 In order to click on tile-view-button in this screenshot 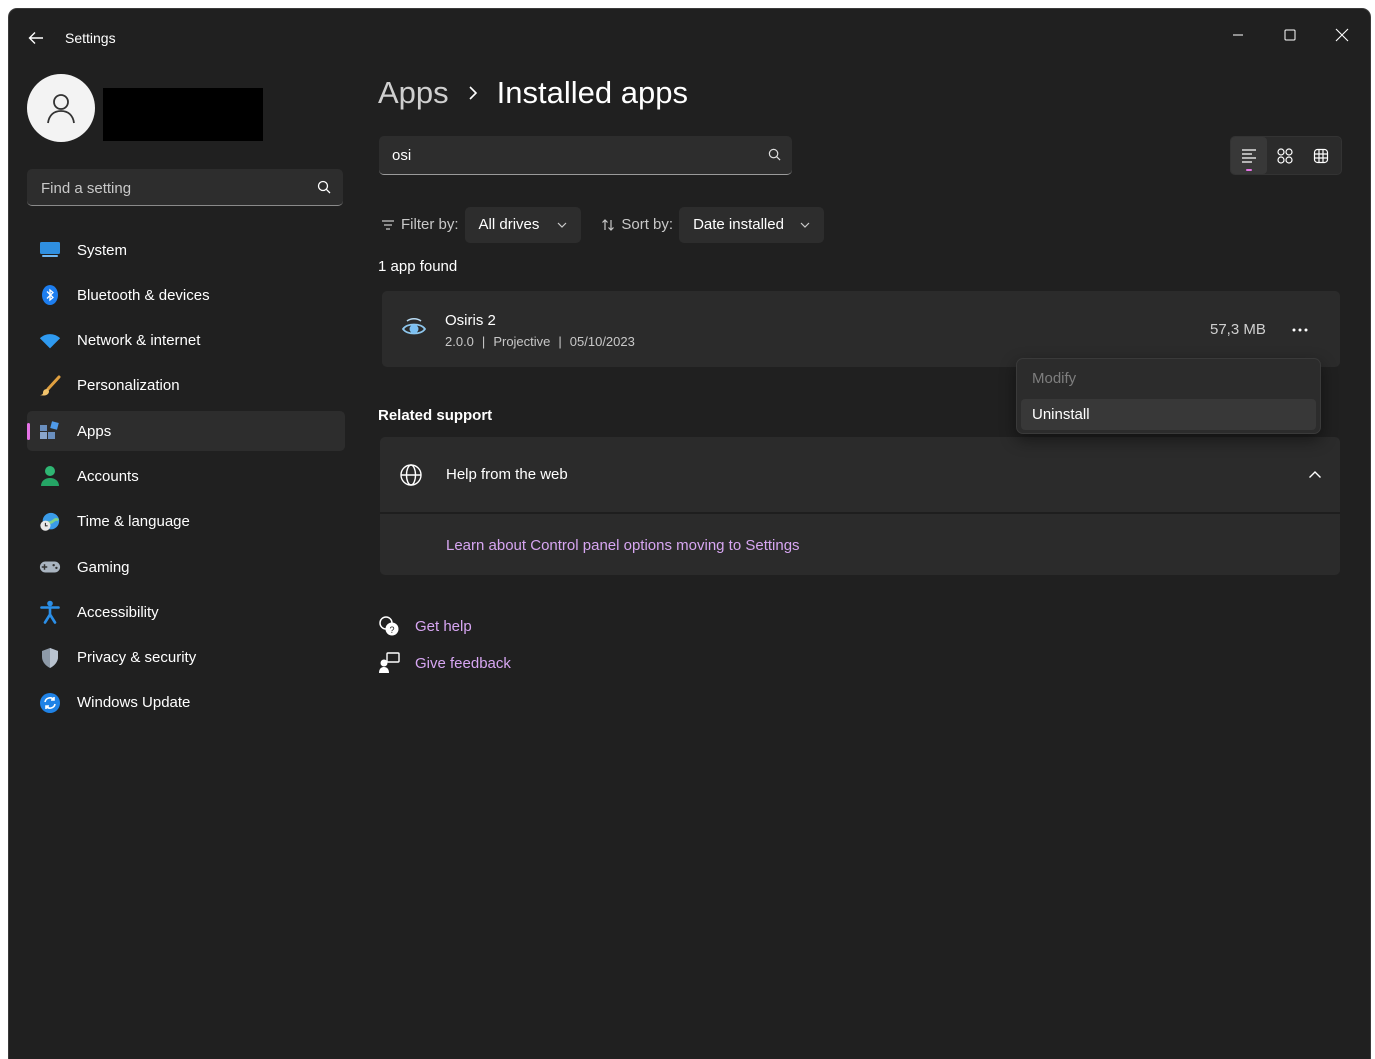, I will do `click(1285, 155)`.